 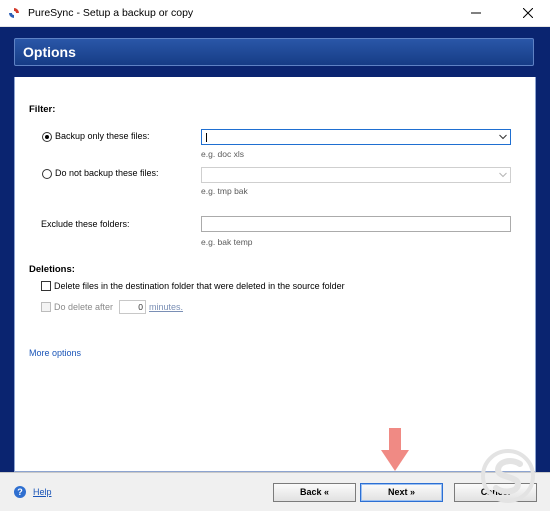 I want to click on do-not-backup-combo, so click(x=356, y=175).